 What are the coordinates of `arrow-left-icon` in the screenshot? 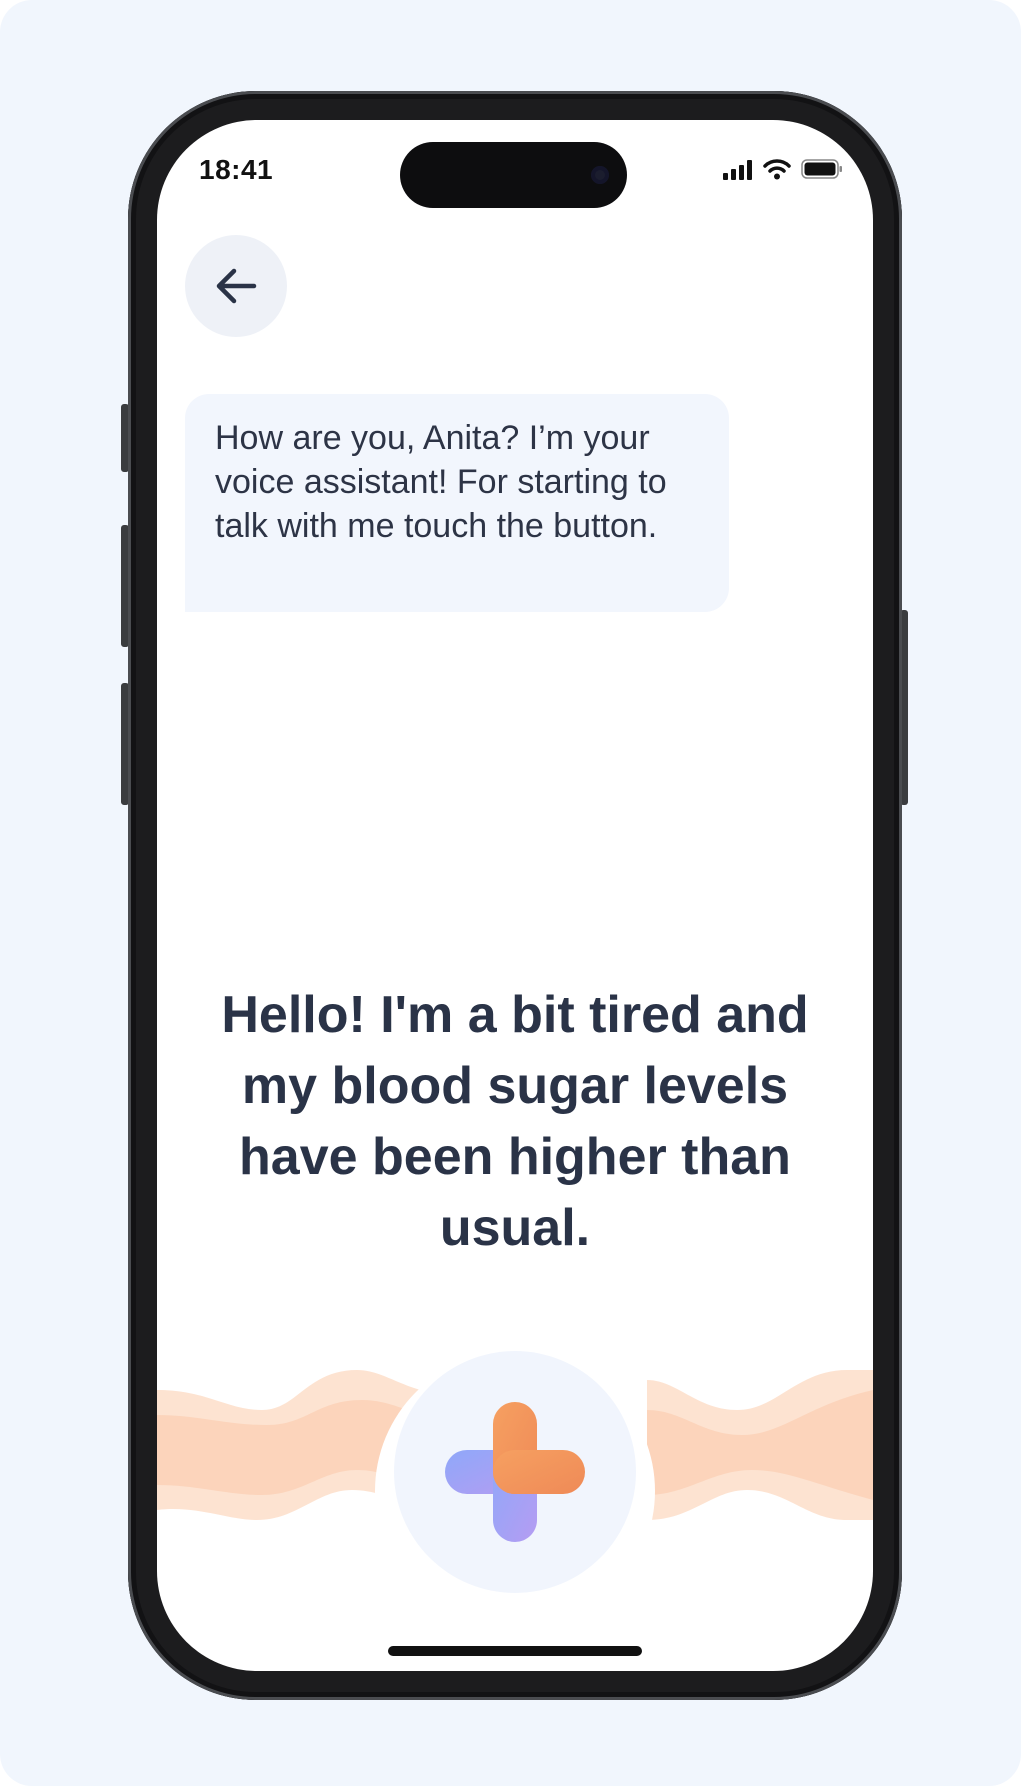 It's located at (236, 286).